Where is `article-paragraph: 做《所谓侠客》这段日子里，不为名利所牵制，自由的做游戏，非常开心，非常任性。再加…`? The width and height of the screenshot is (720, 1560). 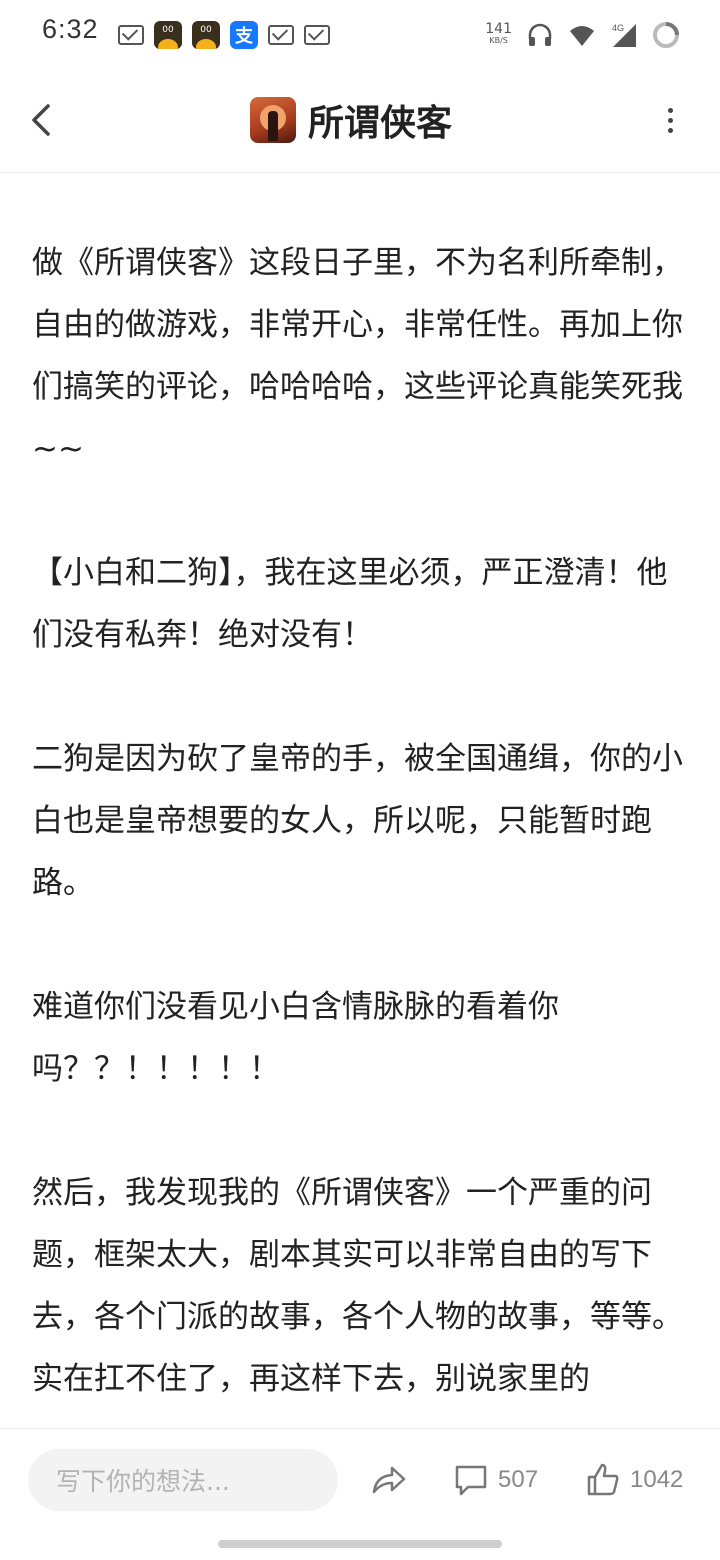
article-paragraph: 做《所谓侠客》这段日子里，不为名利所牵制，自由的做游戏，非常开心，非常任性。再加… is located at coordinates (357, 356).